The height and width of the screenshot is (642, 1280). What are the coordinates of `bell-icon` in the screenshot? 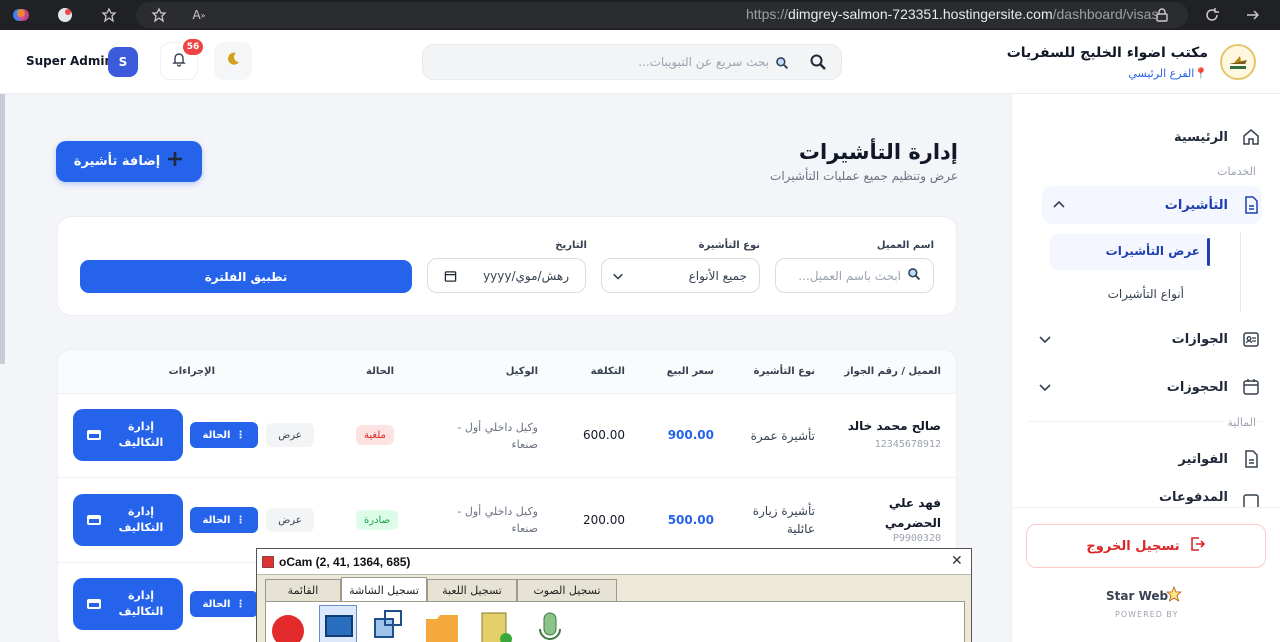 It's located at (179, 61).